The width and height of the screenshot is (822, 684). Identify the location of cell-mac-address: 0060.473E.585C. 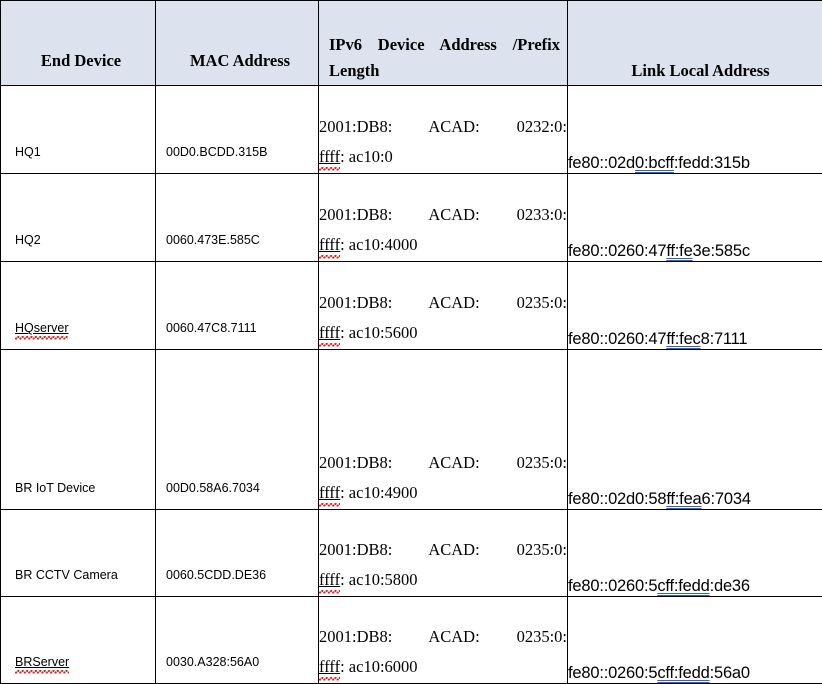
(237, 218).